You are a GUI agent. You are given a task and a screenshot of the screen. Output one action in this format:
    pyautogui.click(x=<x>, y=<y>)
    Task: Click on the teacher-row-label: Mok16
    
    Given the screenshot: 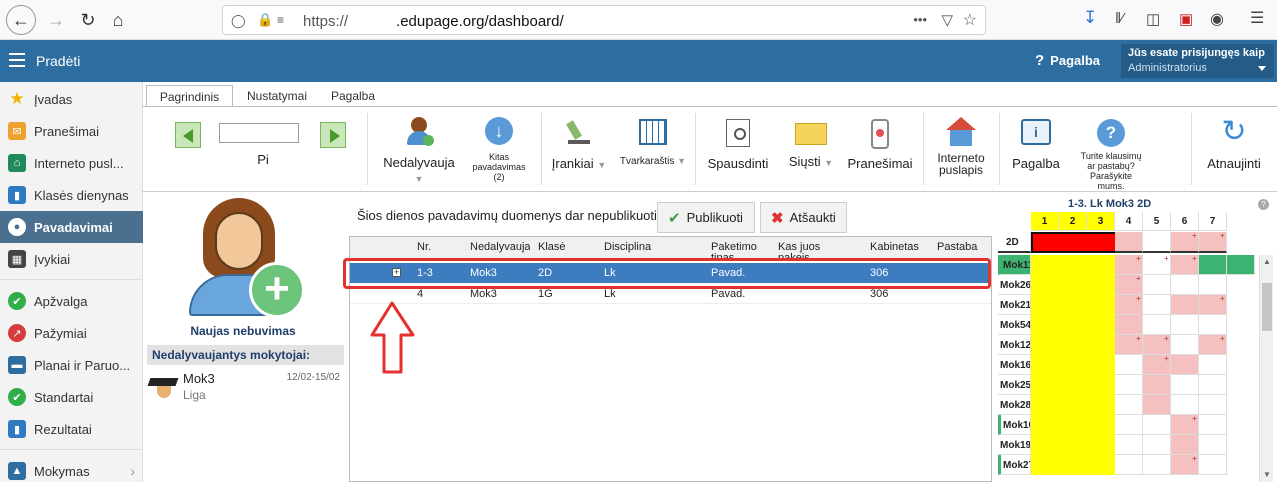 What is the action you would take?
    pyautogui.click(x=1014, y=365)
    